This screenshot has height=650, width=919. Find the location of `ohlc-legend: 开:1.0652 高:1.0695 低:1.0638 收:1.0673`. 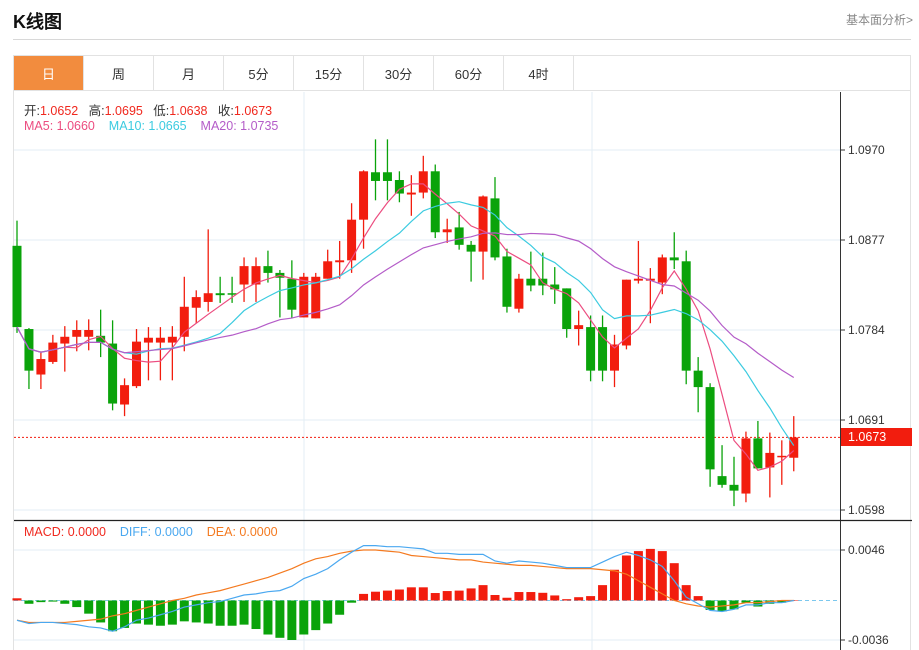

ohlc-legend: 开:1.0652 高:1.0695 低:1.0638 收:1.0673 is located at coordinates (148, 109).